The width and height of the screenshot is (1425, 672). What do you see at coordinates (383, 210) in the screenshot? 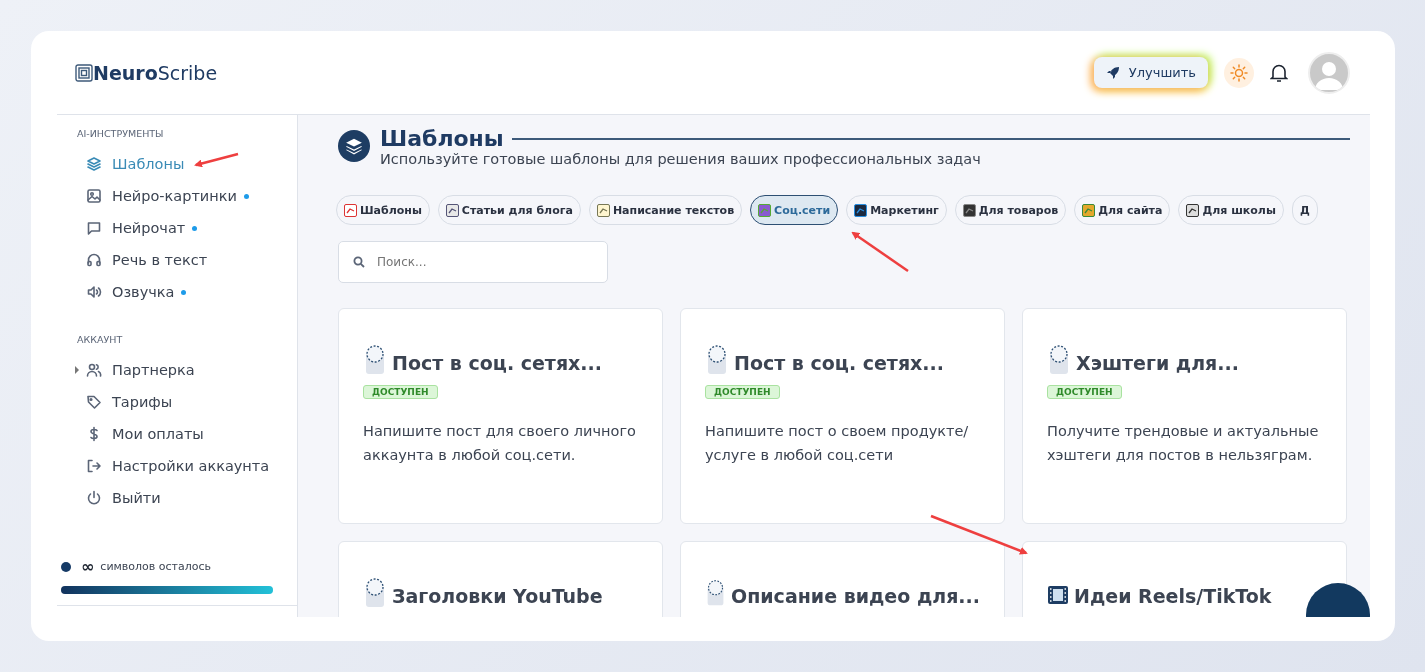
I see `category-tab: Шаблоны` at bounding box center [383, 210].